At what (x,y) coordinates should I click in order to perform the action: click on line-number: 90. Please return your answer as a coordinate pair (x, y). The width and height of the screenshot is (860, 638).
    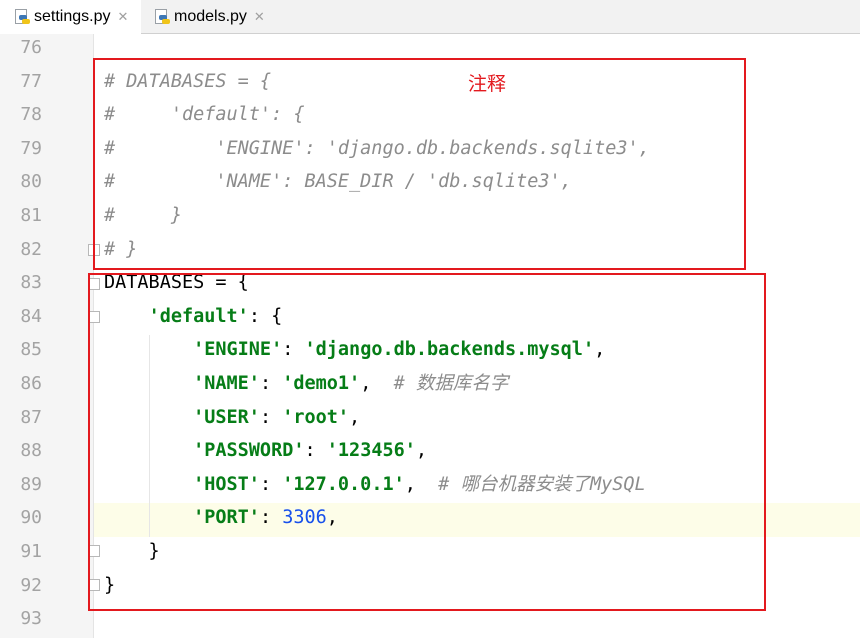
    Looking at the image, I should click on (31, 518).